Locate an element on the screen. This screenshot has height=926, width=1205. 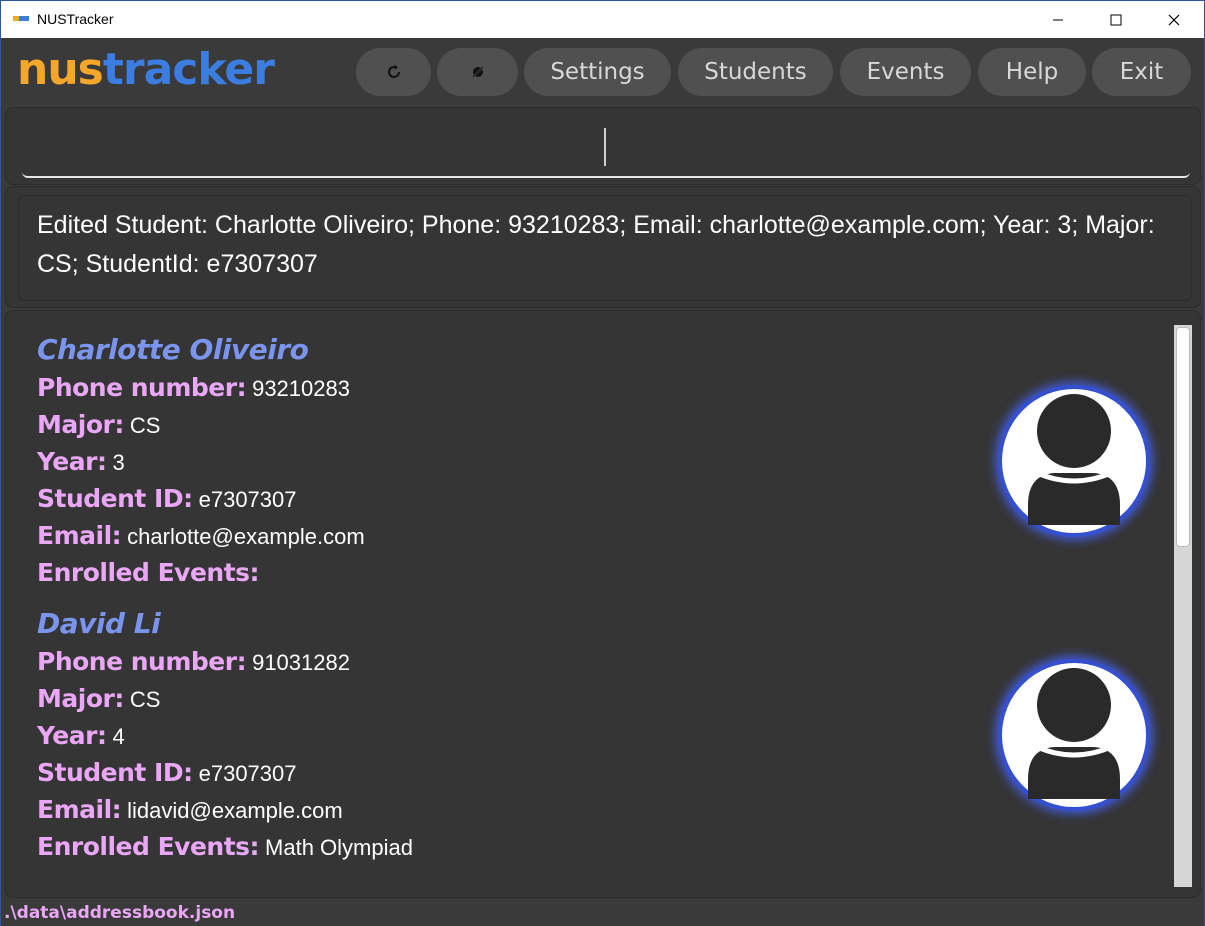
student-name: Charlotte Oliveiro is located at coordinates (173, 349).